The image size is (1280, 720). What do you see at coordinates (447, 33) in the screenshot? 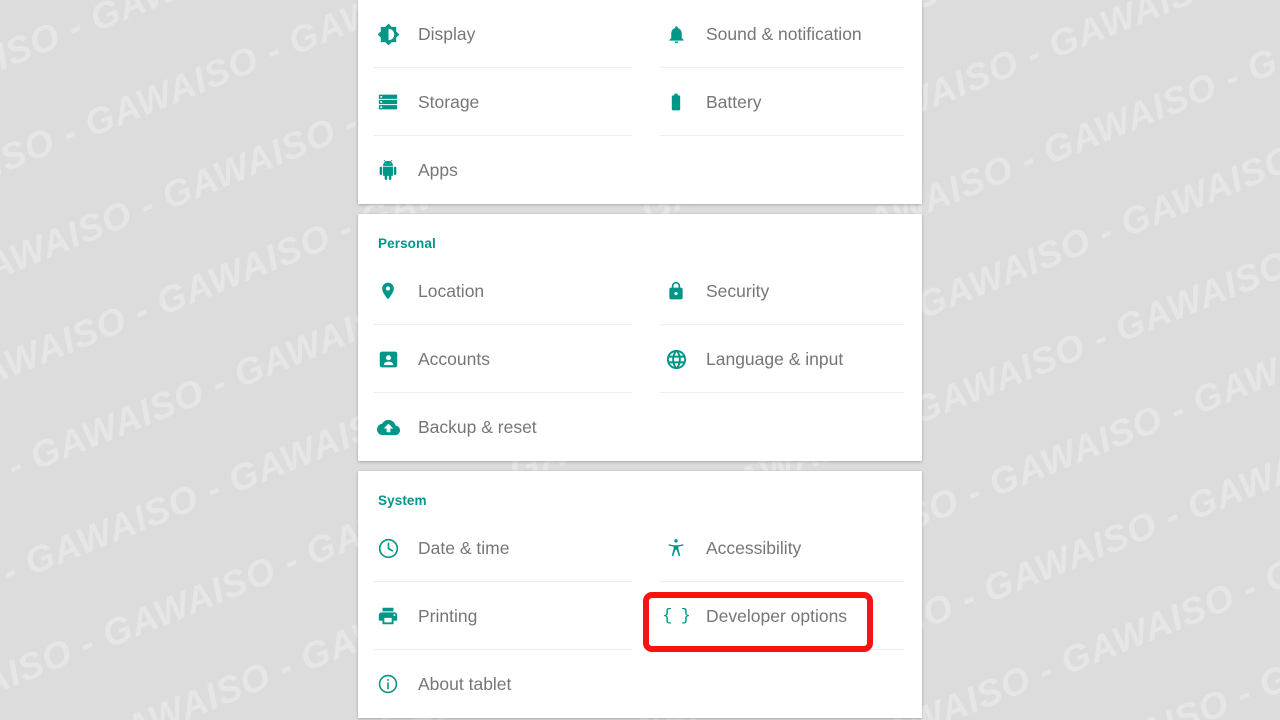
I see `settings-item-label: Display` at bounding box center [447, 33].